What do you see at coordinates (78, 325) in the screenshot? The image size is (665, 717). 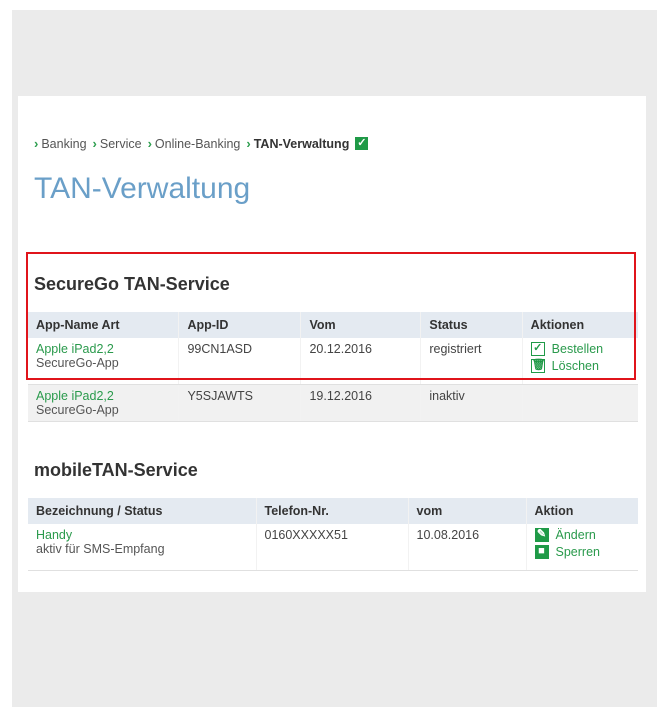 I see `column-header: App-Name Art` at bounding box center [78, 325].